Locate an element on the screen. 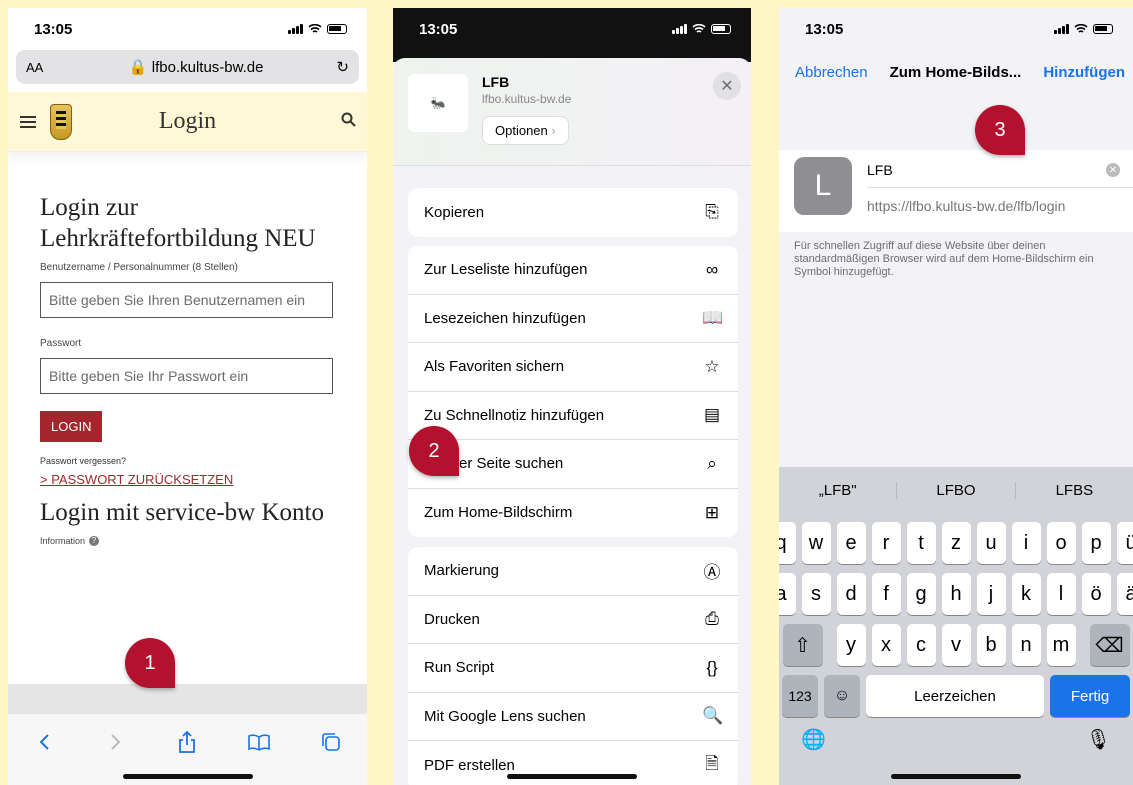 Image resolution: width=1133 pixels, height=785 pixels. emoji-key: ☺ is located at coordinates (842, 696).